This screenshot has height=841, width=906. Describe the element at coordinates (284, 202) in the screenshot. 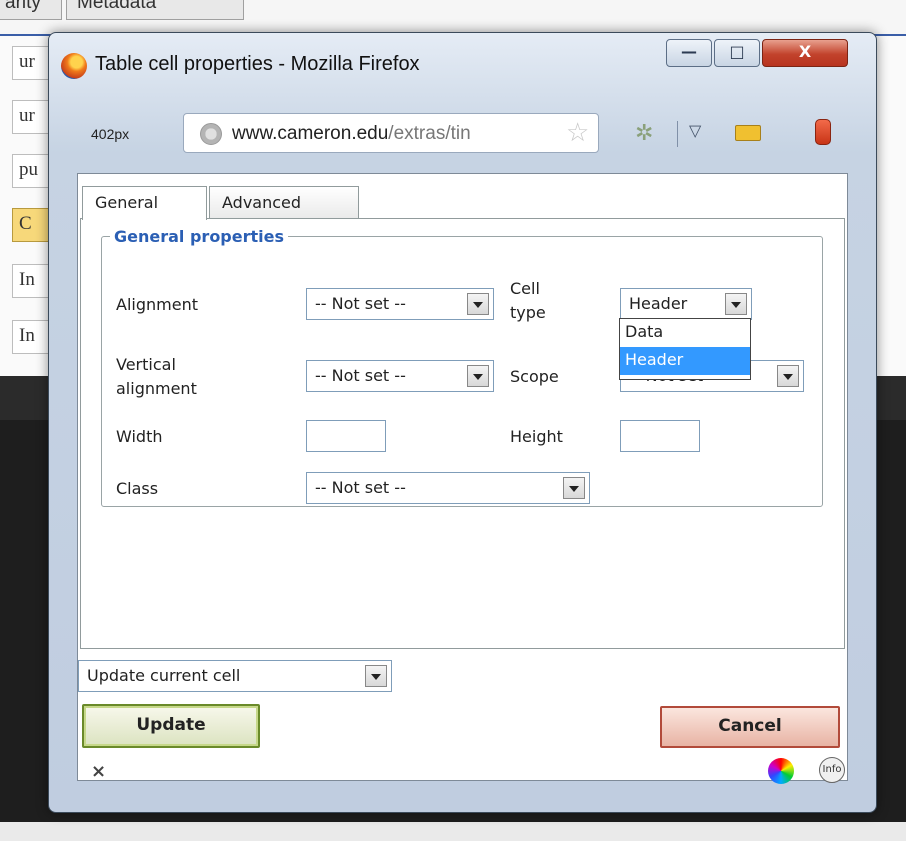

I see `tab-advanced: Advanced` at that location.